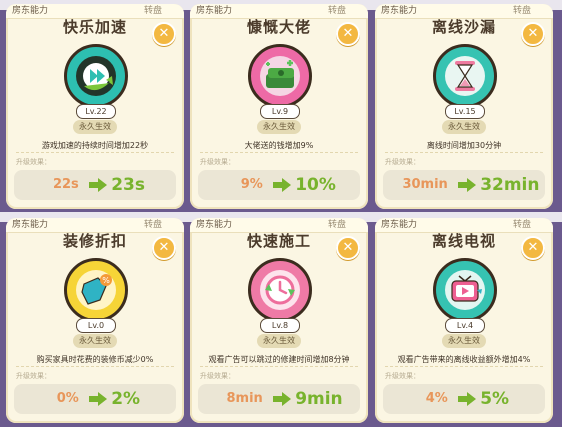 This screenshot has height=427, width=562. I want to click on money-stack-icon, so click(280, 76).